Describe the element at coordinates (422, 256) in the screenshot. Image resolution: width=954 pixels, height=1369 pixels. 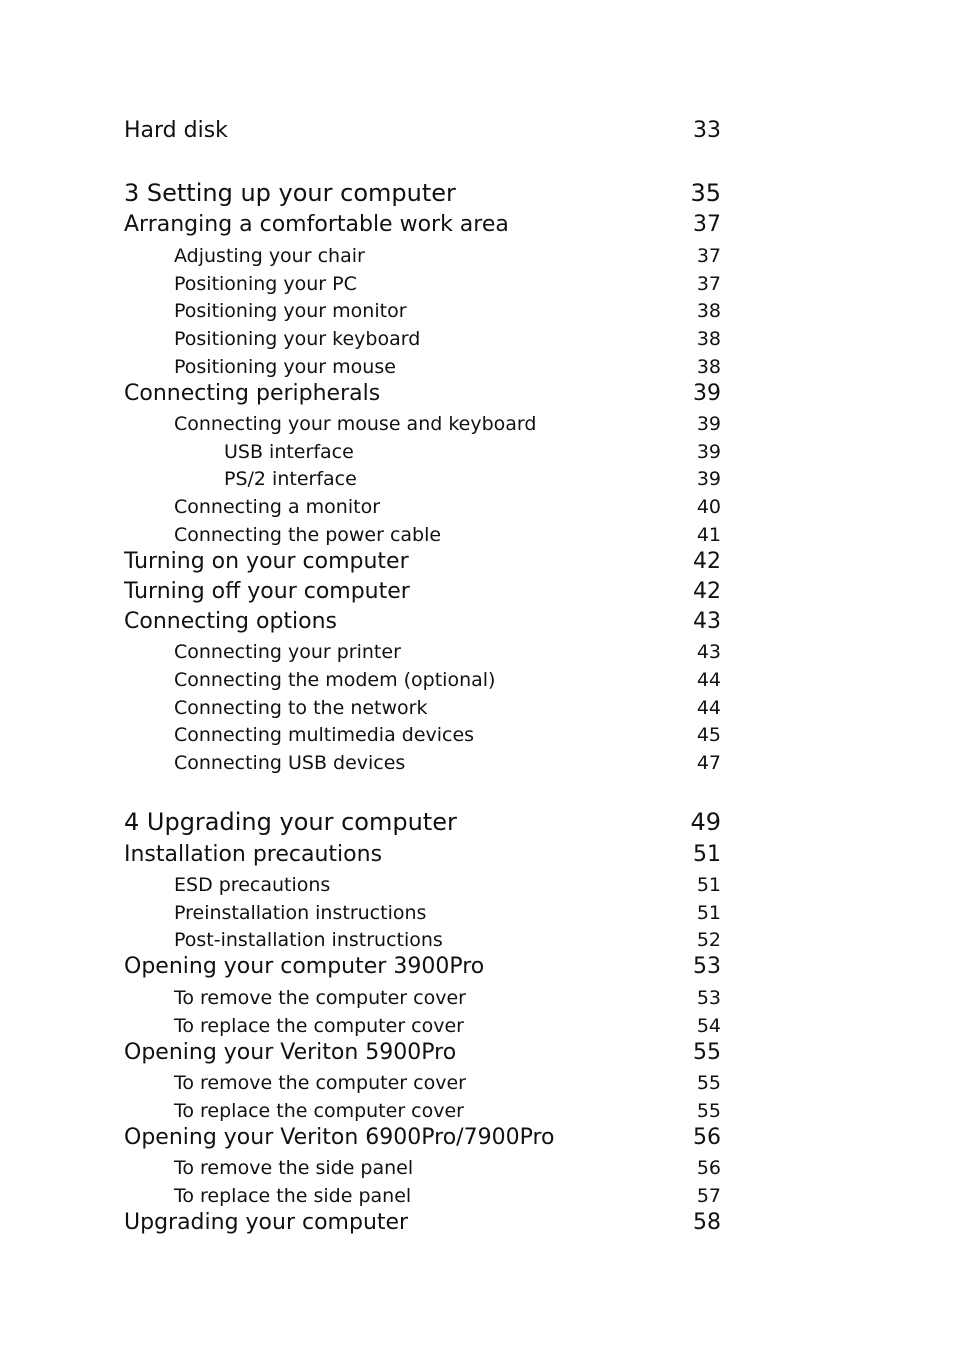
I see `toc-entry-subsection: Adjusting your chair 37` at that location.